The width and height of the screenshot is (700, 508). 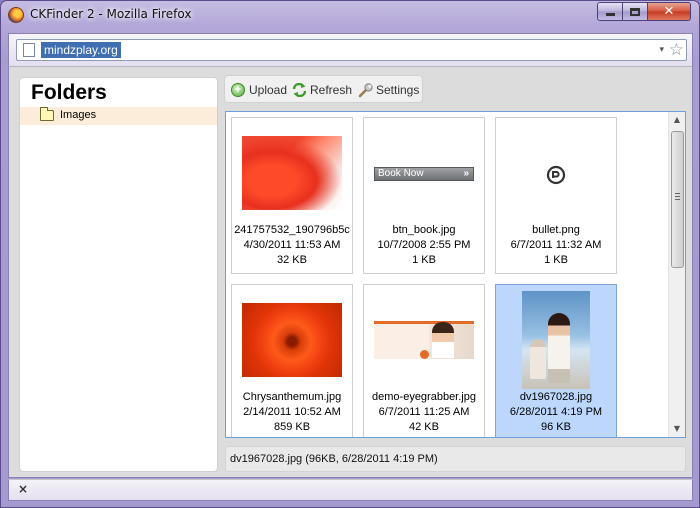 I want to click on title-bar: CKFinder 2 - Mozilla Firefox ✕, so click(x=350, y=15).